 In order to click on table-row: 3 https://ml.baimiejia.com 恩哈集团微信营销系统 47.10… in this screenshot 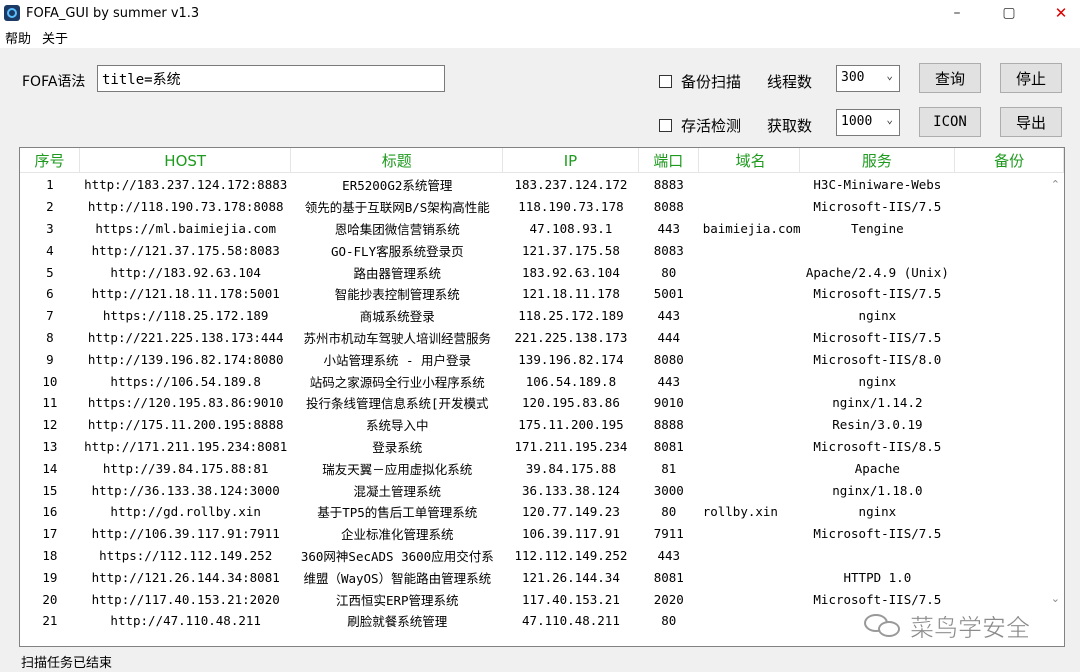, I will do `click(542, 229)`.